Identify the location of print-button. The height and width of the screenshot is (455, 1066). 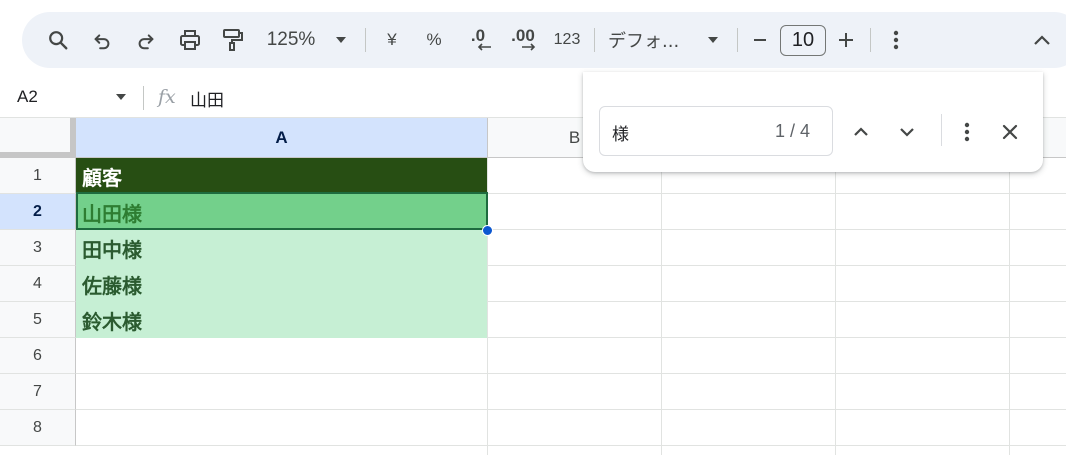
(190, 40).